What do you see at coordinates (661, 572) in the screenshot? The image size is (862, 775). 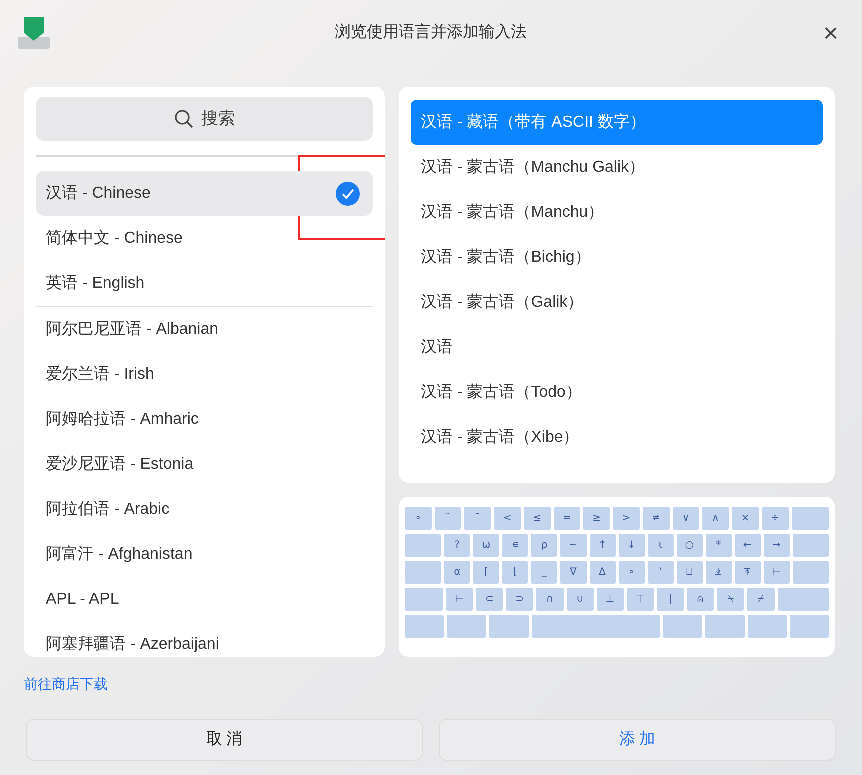 I see `keyboard-key: '` at bounding box center [661, 572].